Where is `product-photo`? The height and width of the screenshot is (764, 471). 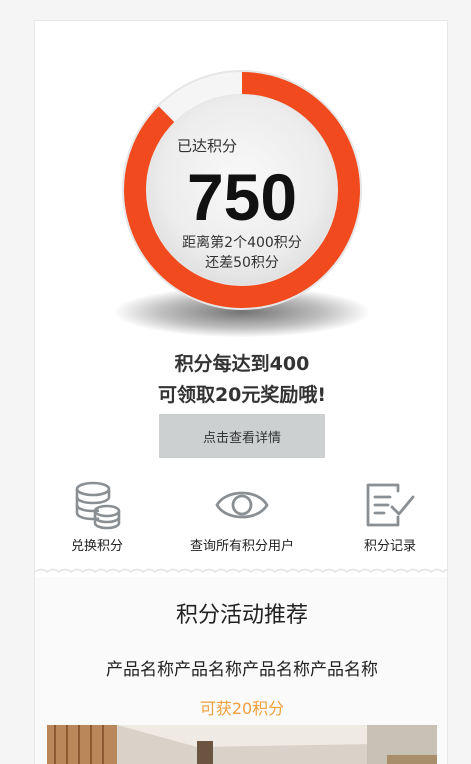
product-photo is located at coordinates (242, 744).